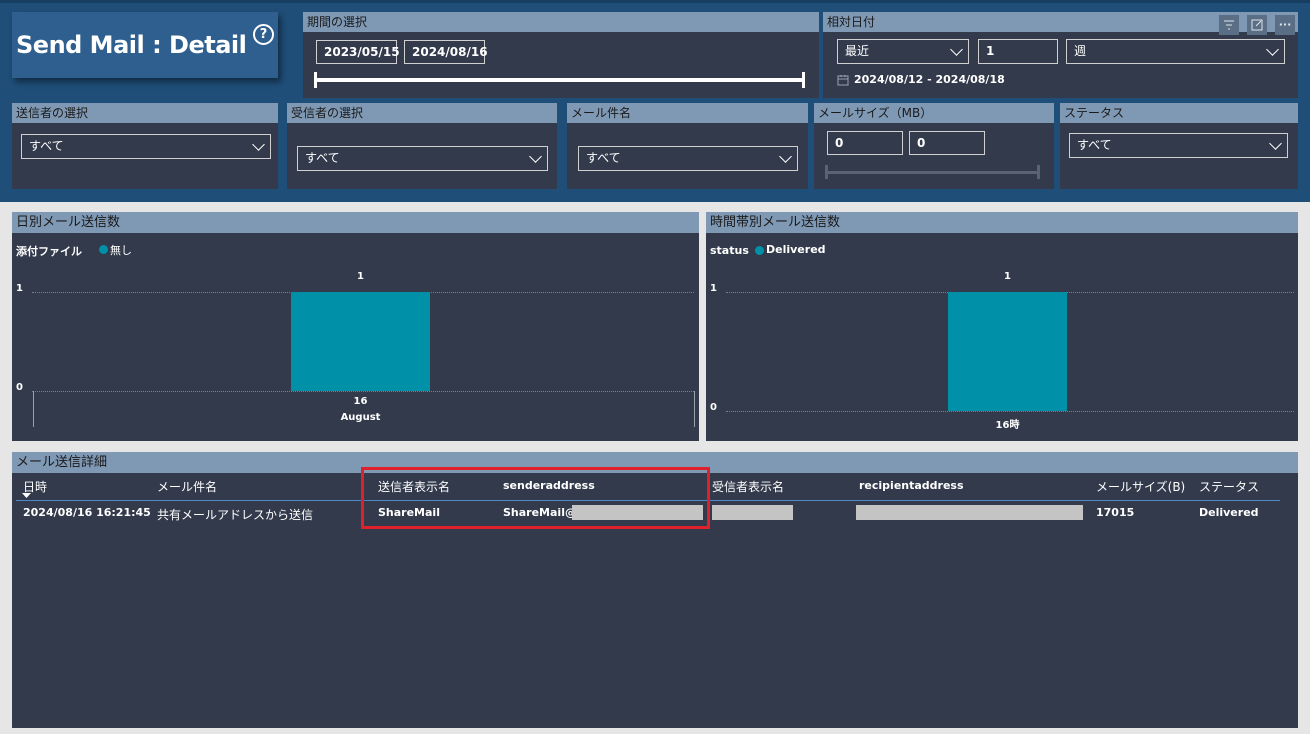 This screenshot has width=1310, height=734. I want to click on status-dropdown: すべて, so click(1178, 145).